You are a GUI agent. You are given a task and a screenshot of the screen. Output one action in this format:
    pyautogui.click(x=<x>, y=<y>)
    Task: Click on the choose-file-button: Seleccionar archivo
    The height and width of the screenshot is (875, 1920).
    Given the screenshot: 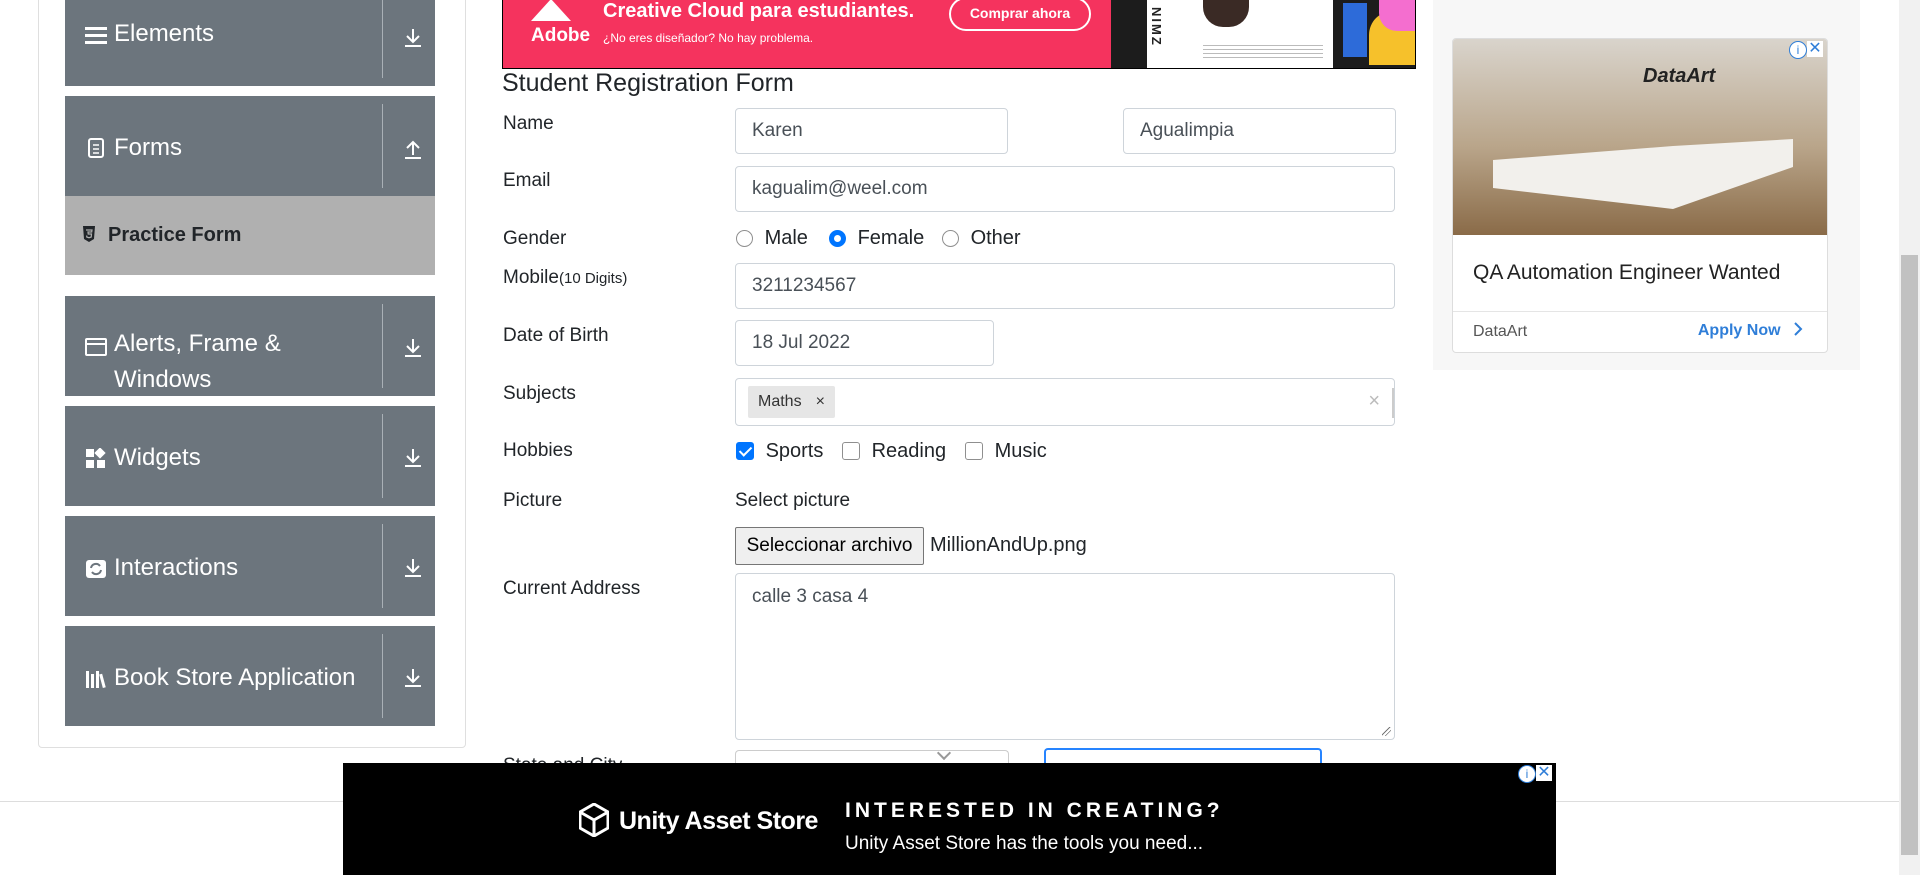 What is the action you would take?
    pyautogui.click(x=829, y=546)
    